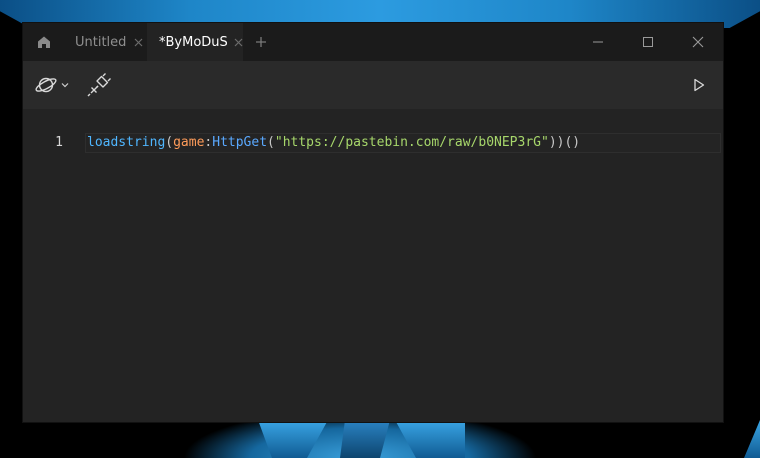 Image resolution: width=760 pixels, height=458 pixels. I want to click on planet-menu-button, so click(51, 85).